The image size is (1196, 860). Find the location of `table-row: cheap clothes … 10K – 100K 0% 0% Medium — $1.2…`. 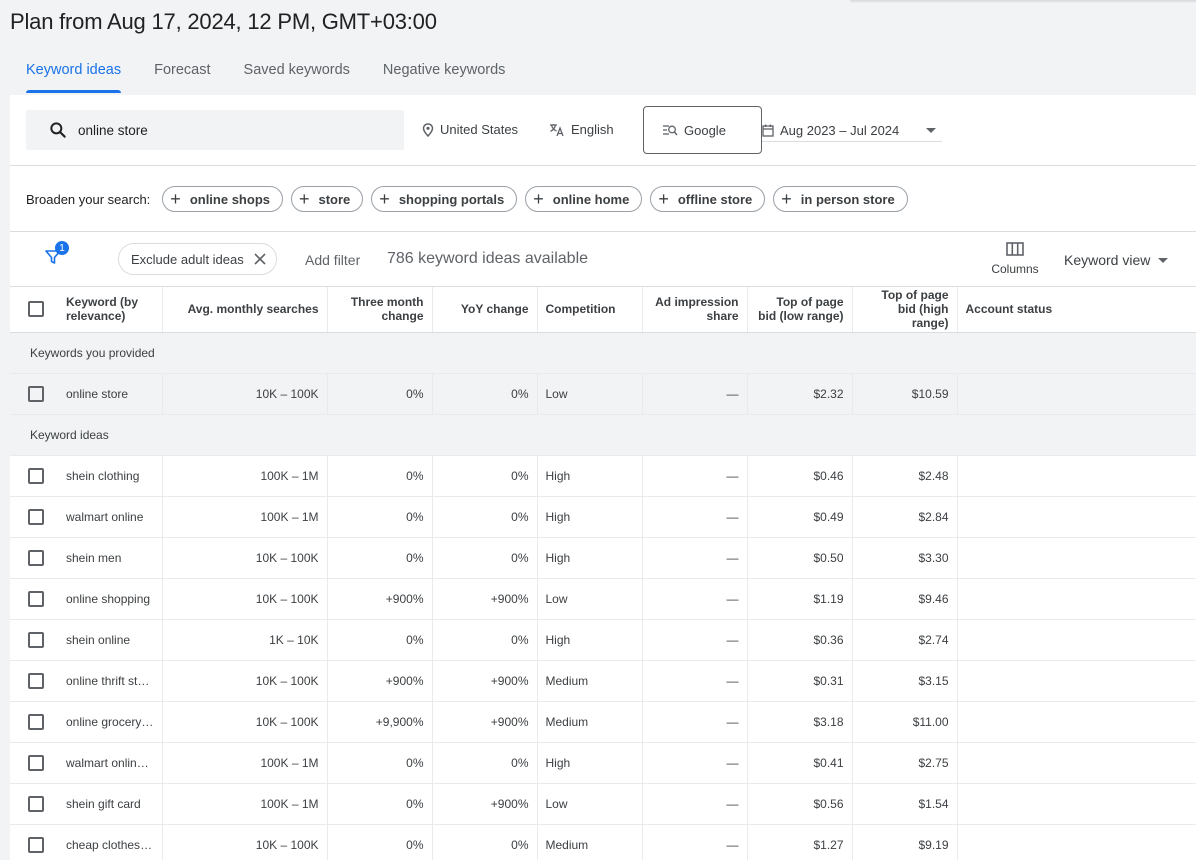

table-row: cheap clothes … 10K – 100K 0% 0% Medium — $1.2… is located at coordinates (603, 842).